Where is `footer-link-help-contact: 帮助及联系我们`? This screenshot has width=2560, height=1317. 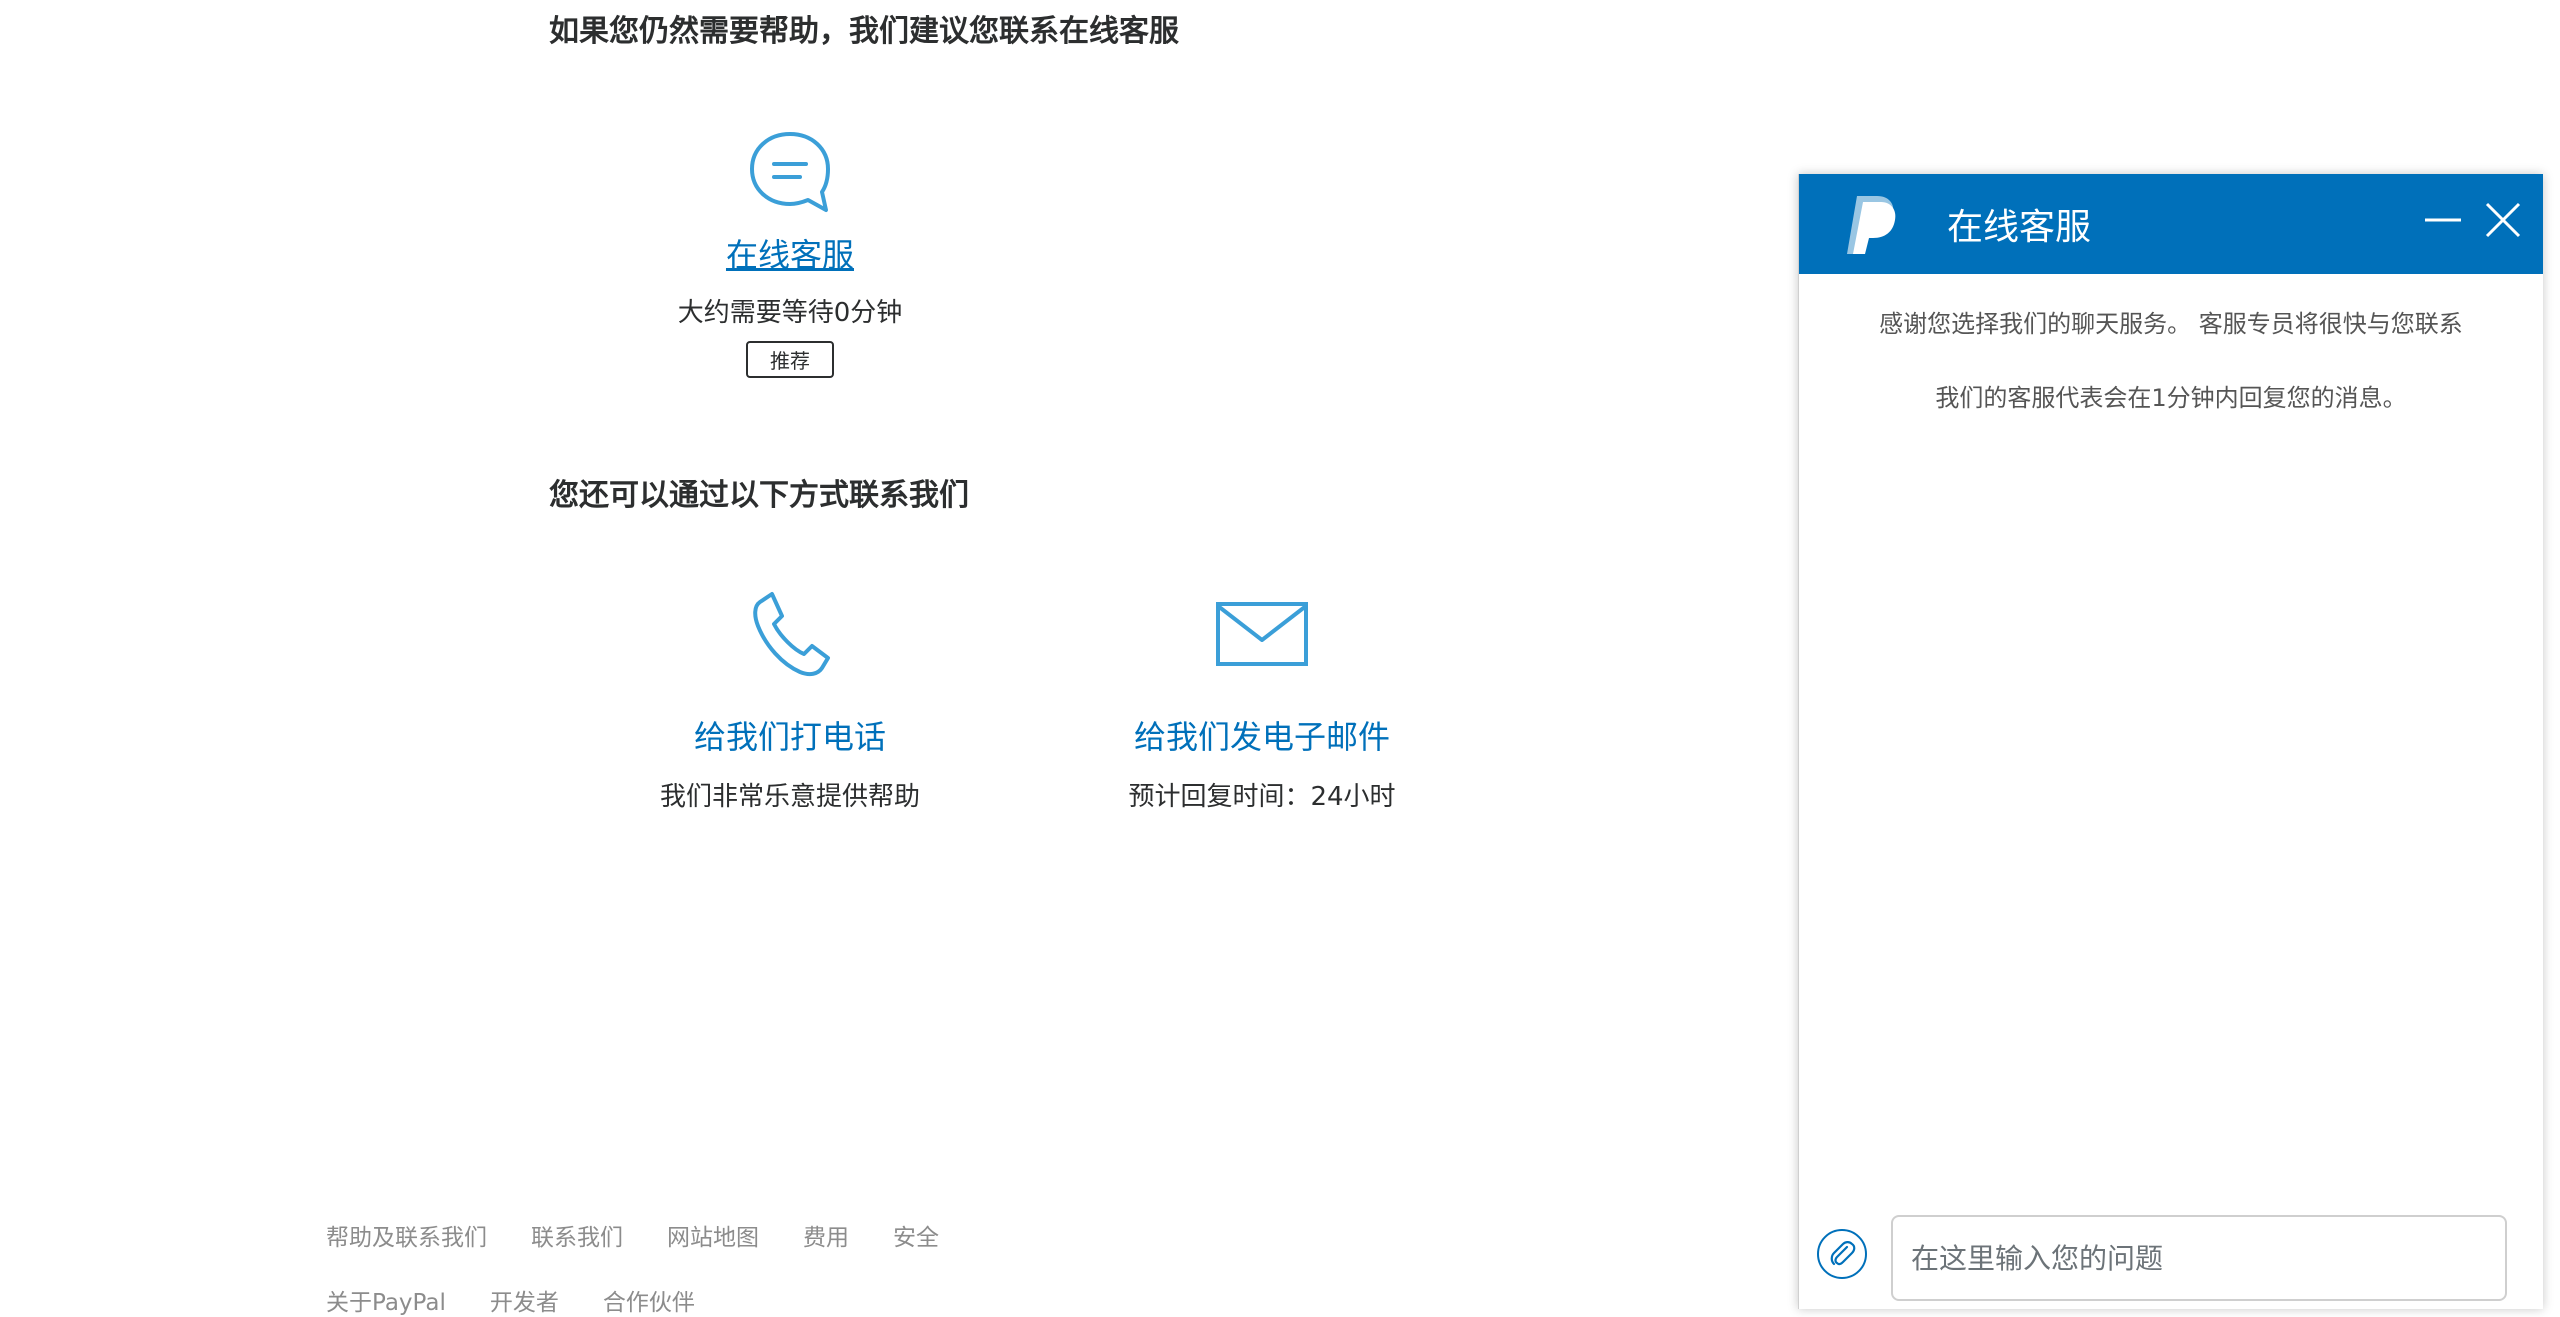 footer-link-help-contact: 帮助及联系我们 is located at coordinates (406, 1235).